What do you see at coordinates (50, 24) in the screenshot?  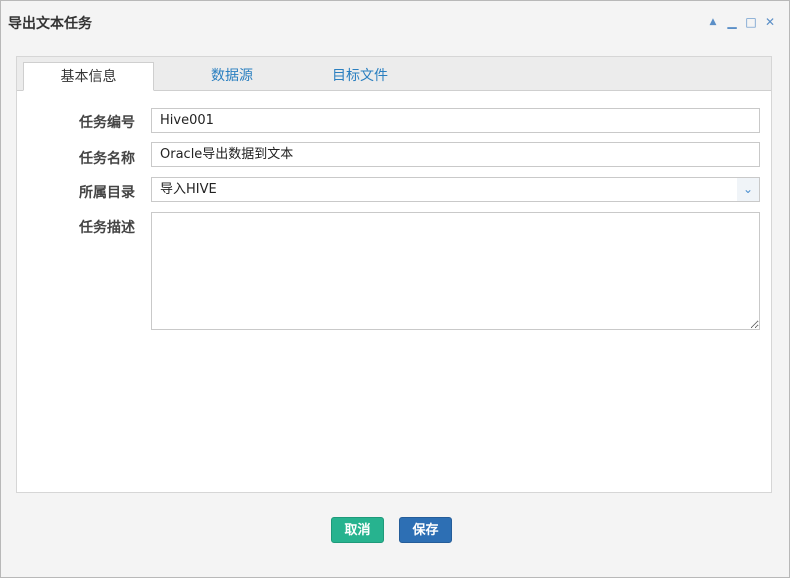 I see `dialog-title: 导出文本任务` at bounding box center [50, 24].